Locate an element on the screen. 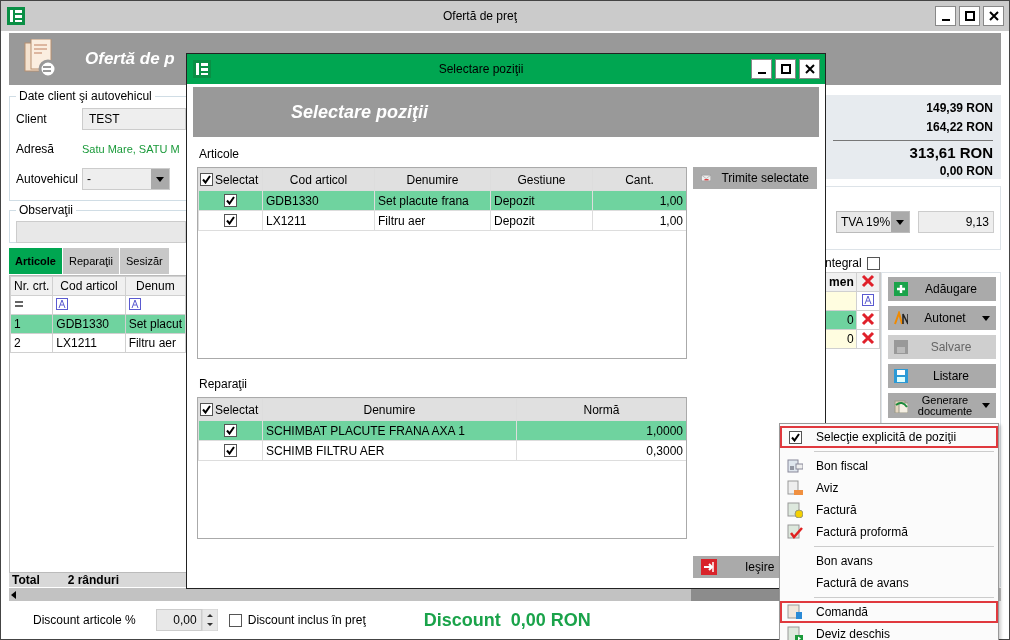 The image size is (1010, 640). menu-item: Deviz deschis is located at coordinates (889, 631).